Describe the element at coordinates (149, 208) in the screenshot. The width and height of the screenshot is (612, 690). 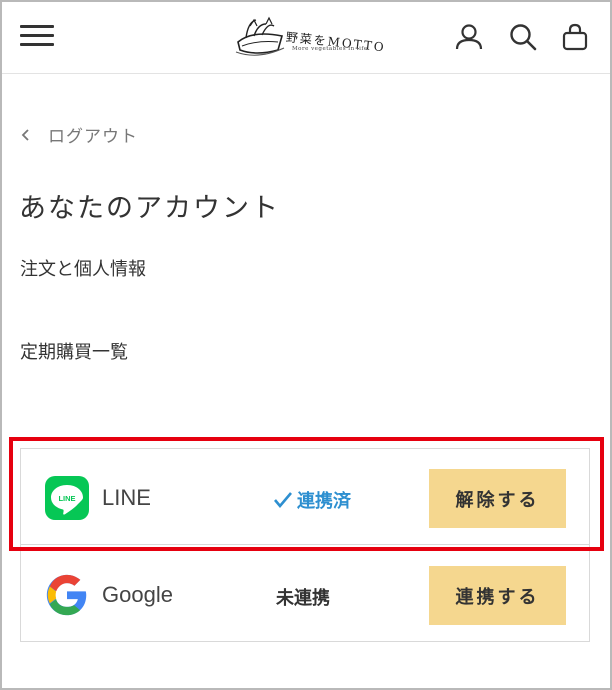
I see `page-title: あなたのアカウント` at that location.